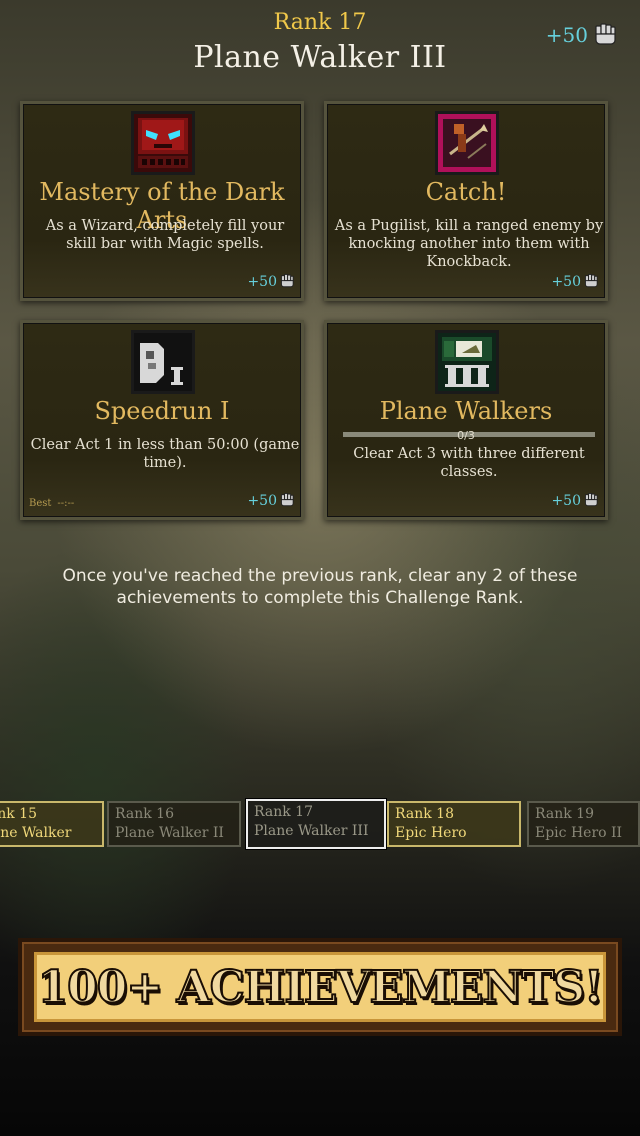 The image size is (640, 1136). Describe the element at coordinates (467, 362) in the screenshot. I see `plane-walker-icon` at that location.